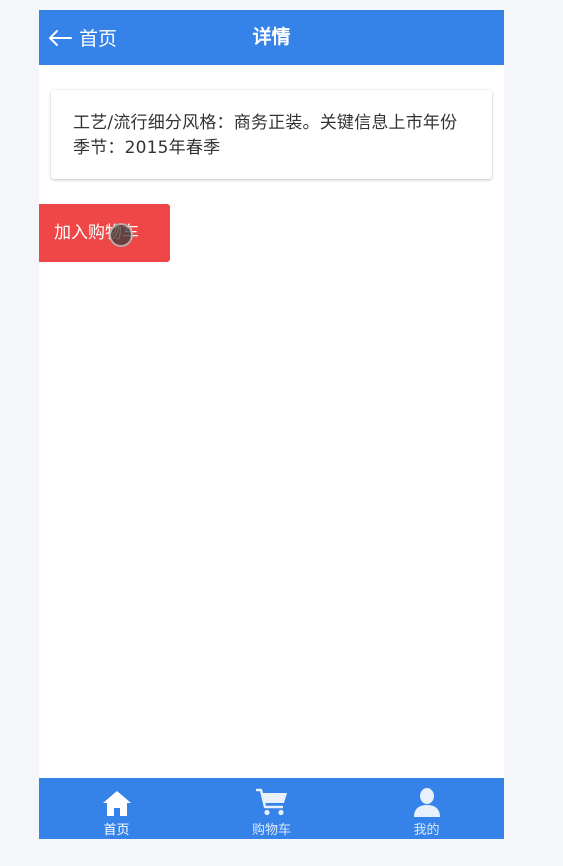  Describe the element at coordinates (271, 830) in the screenshot. I see `tab-cart-label: 购物车` at that location.